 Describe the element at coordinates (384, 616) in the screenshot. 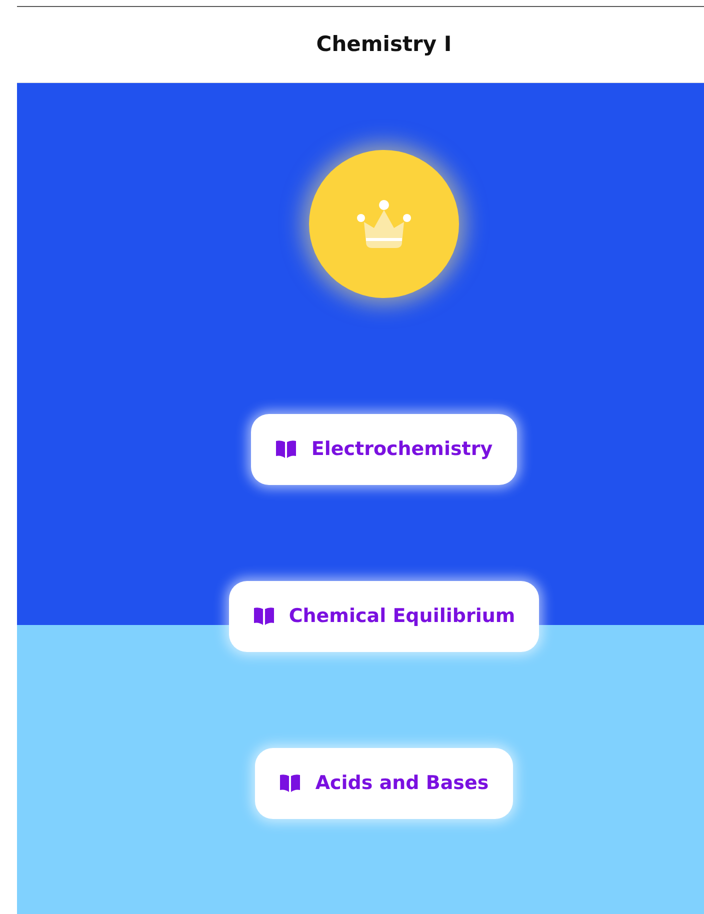

I see `topic-button: Chemical Equilibrium` at that location.